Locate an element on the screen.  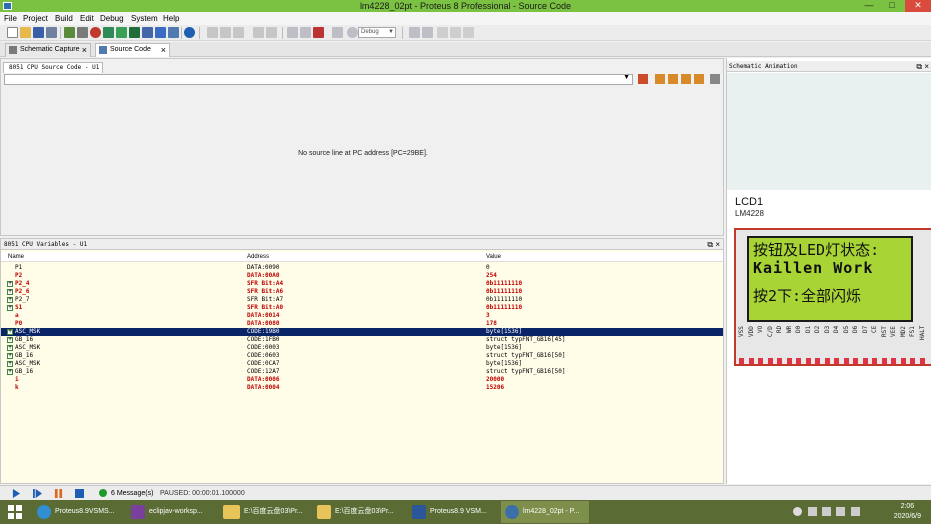
indent-icon is located at coordinates (455, 32).